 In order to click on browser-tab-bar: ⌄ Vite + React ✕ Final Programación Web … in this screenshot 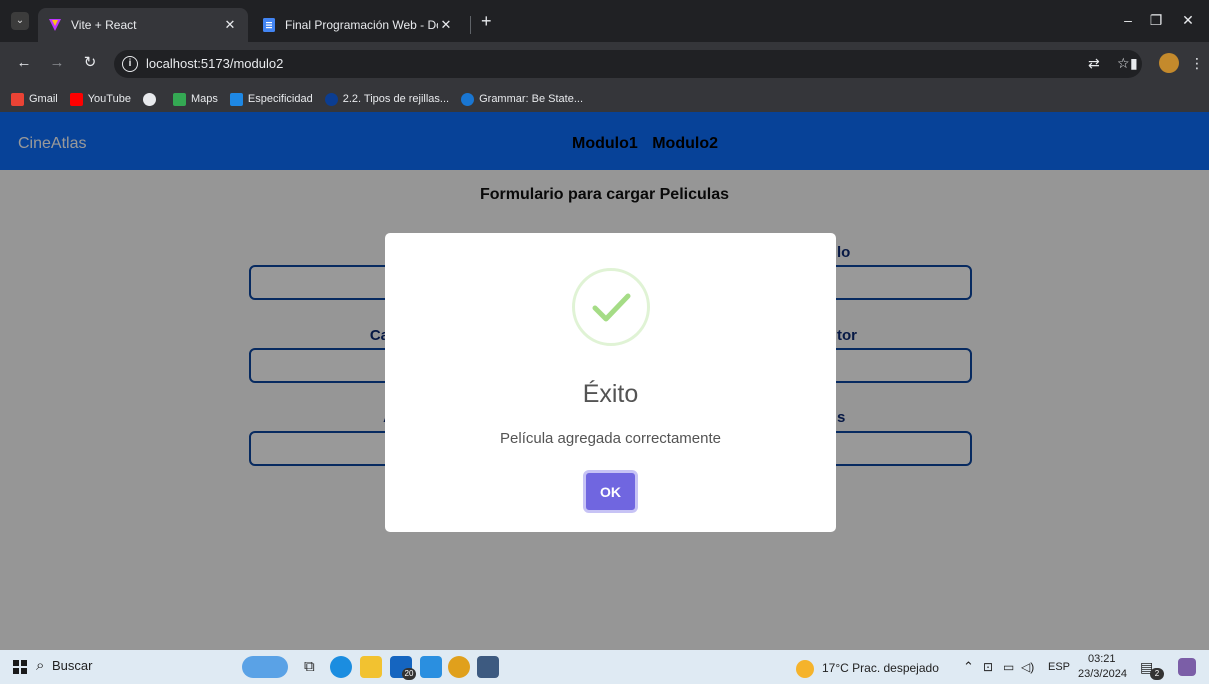, I will do `click(604, 21)`.